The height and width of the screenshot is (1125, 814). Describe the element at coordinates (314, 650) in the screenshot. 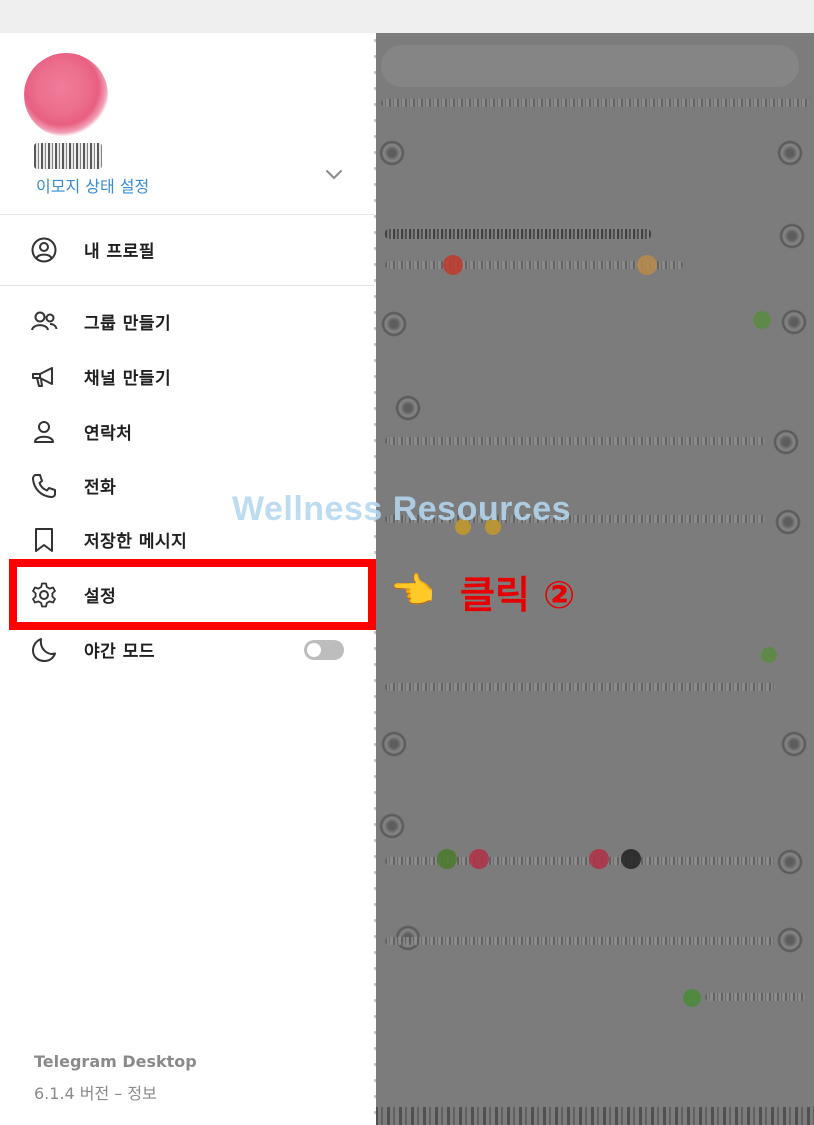

I see `toggle-knob` at that location.